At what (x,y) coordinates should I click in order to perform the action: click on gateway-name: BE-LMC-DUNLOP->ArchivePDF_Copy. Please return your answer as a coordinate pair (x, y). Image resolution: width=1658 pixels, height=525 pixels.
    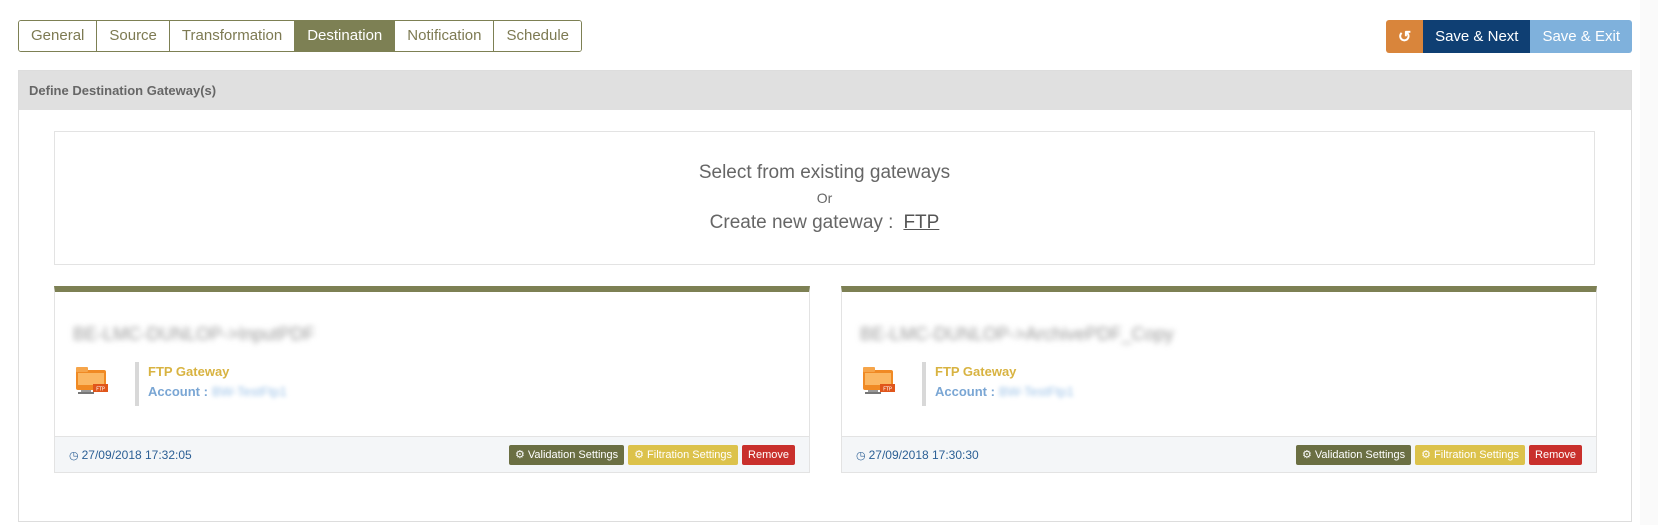
    Looking at the image, I should click on (1017, 334).